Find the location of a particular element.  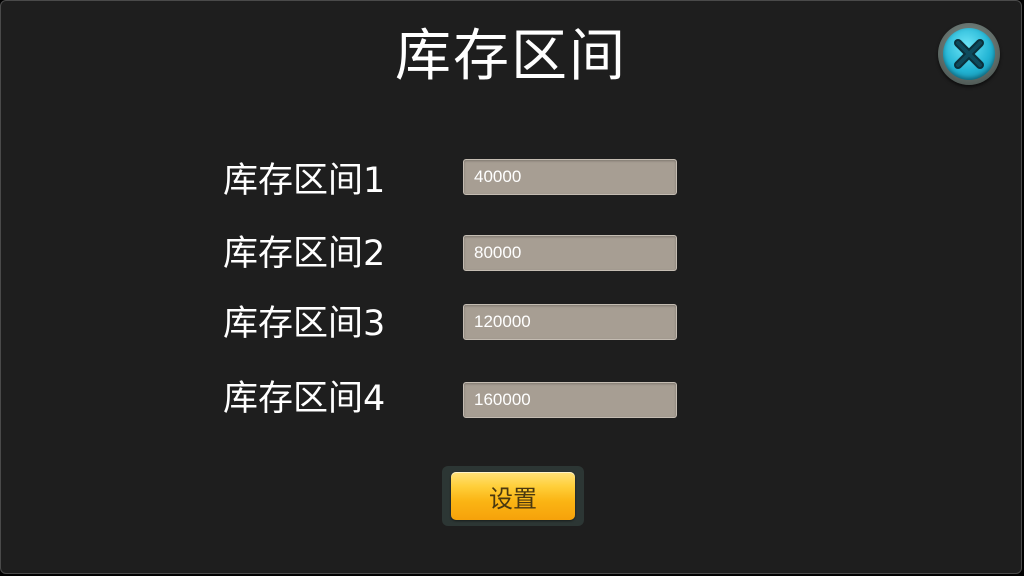

set-button-frame: 设置 is located at coordinates (513, 496).